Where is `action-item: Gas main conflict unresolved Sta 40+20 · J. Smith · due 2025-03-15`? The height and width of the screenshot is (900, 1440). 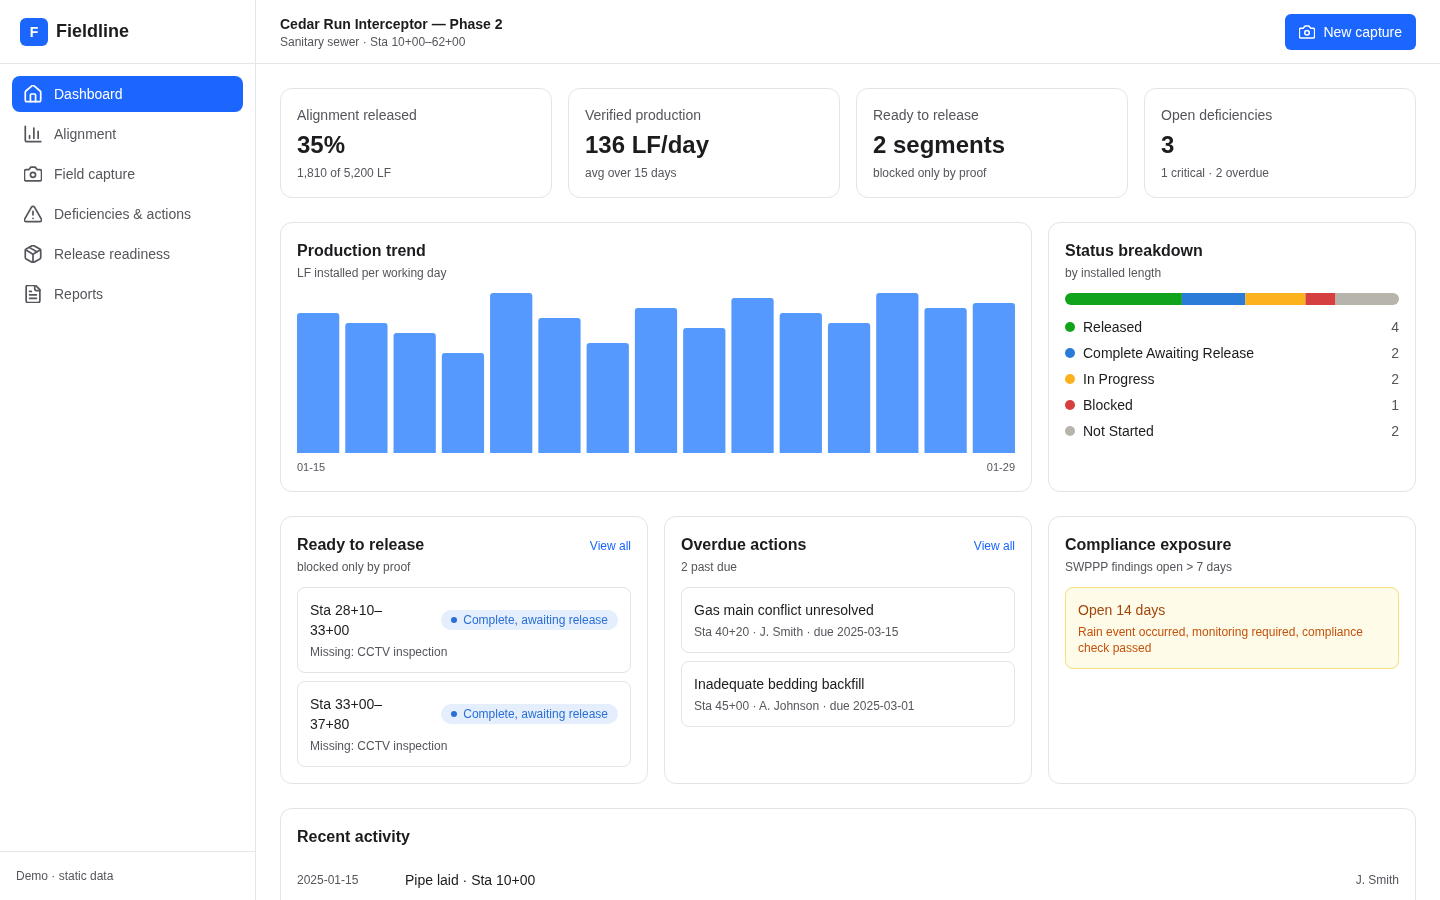 action-item: Gas main conflict unresolved Sta 40+20 · J. Smith · due 2025-03-15 is located at coordinates (848, 620).